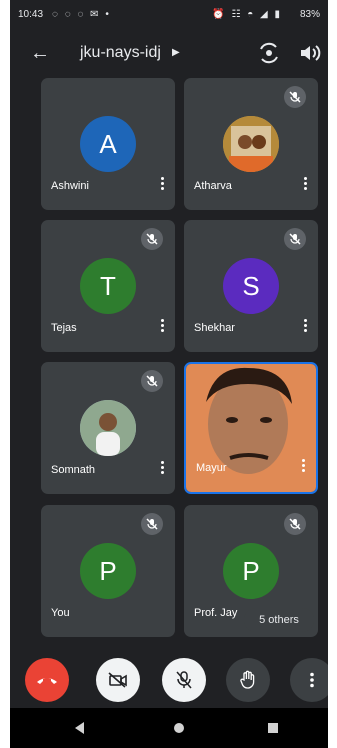  I want to click on others-badge: 5 others, so click(279, 620).